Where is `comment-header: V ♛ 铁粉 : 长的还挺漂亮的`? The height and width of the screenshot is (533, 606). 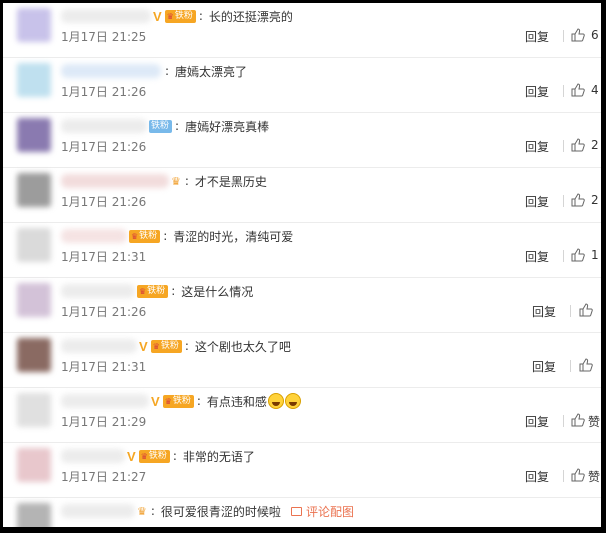 comment-header: V ♛ 铁粉 : 长的还挺漂亮的 is located at coordinates (223, 16).